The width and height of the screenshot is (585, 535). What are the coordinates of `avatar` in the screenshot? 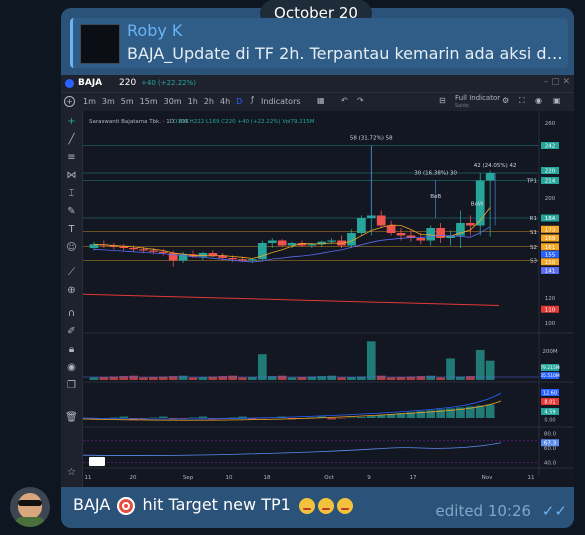 It's located at (30, 507).